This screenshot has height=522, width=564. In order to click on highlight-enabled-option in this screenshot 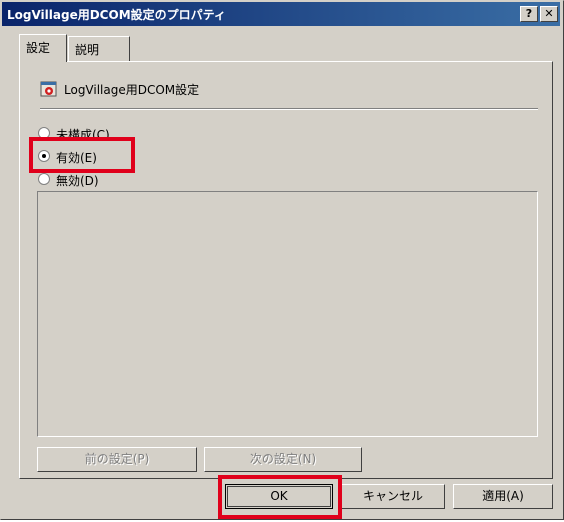, I will do `click(82, 155)`.